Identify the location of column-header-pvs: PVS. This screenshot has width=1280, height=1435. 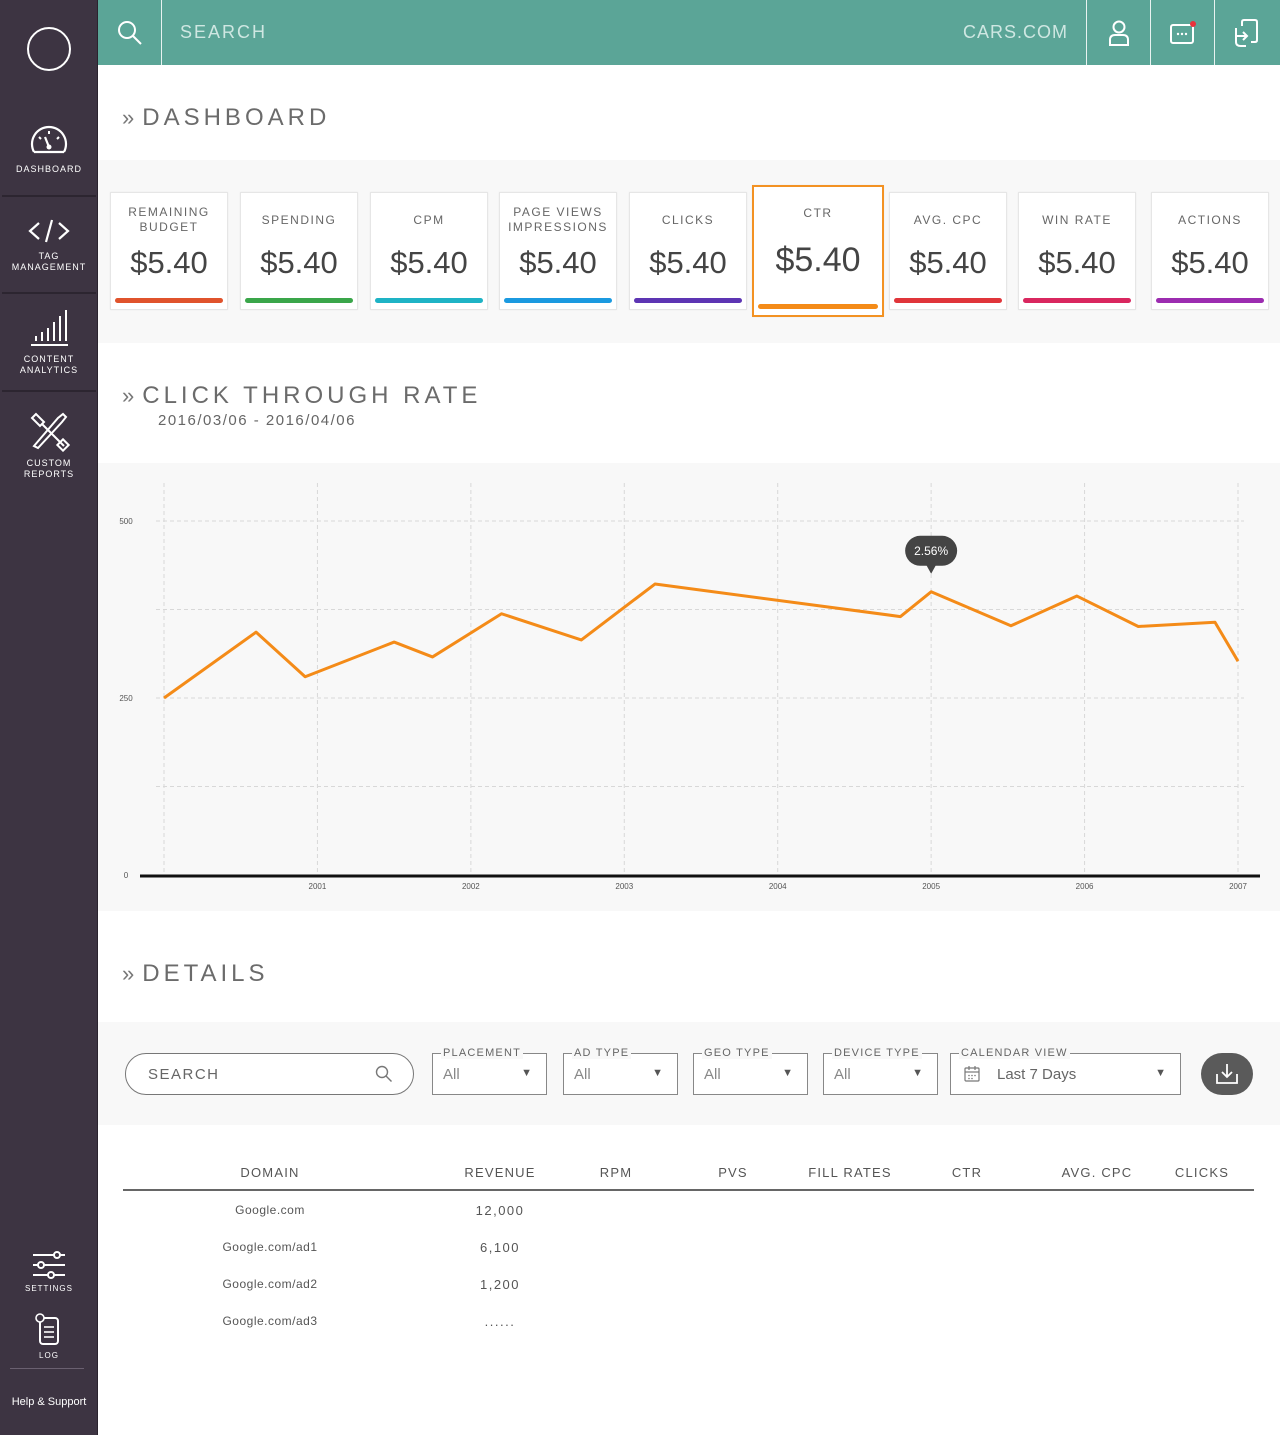
(733, 1172).